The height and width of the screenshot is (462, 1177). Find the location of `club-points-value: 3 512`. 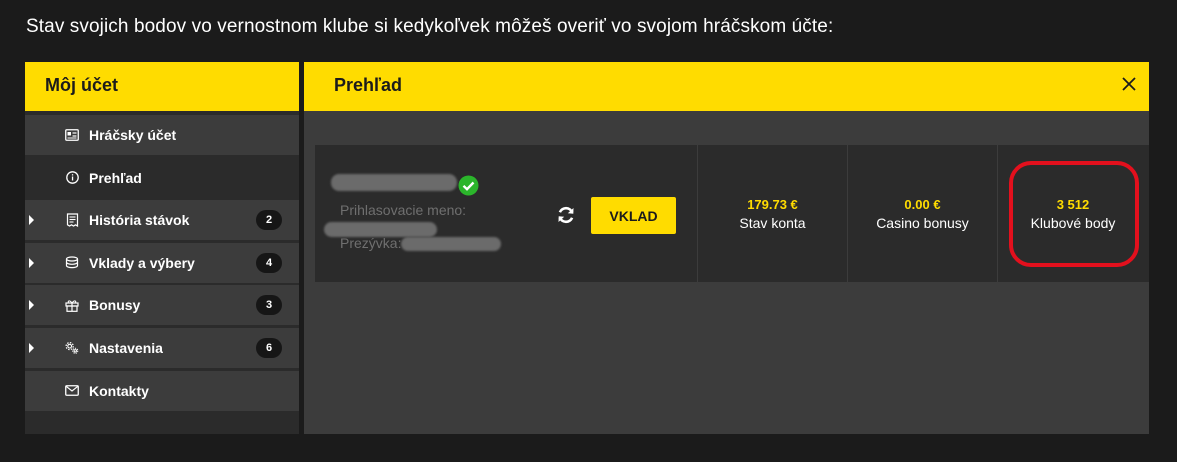

club-points-value: 3 512 is located at coordinates (1073, 204).